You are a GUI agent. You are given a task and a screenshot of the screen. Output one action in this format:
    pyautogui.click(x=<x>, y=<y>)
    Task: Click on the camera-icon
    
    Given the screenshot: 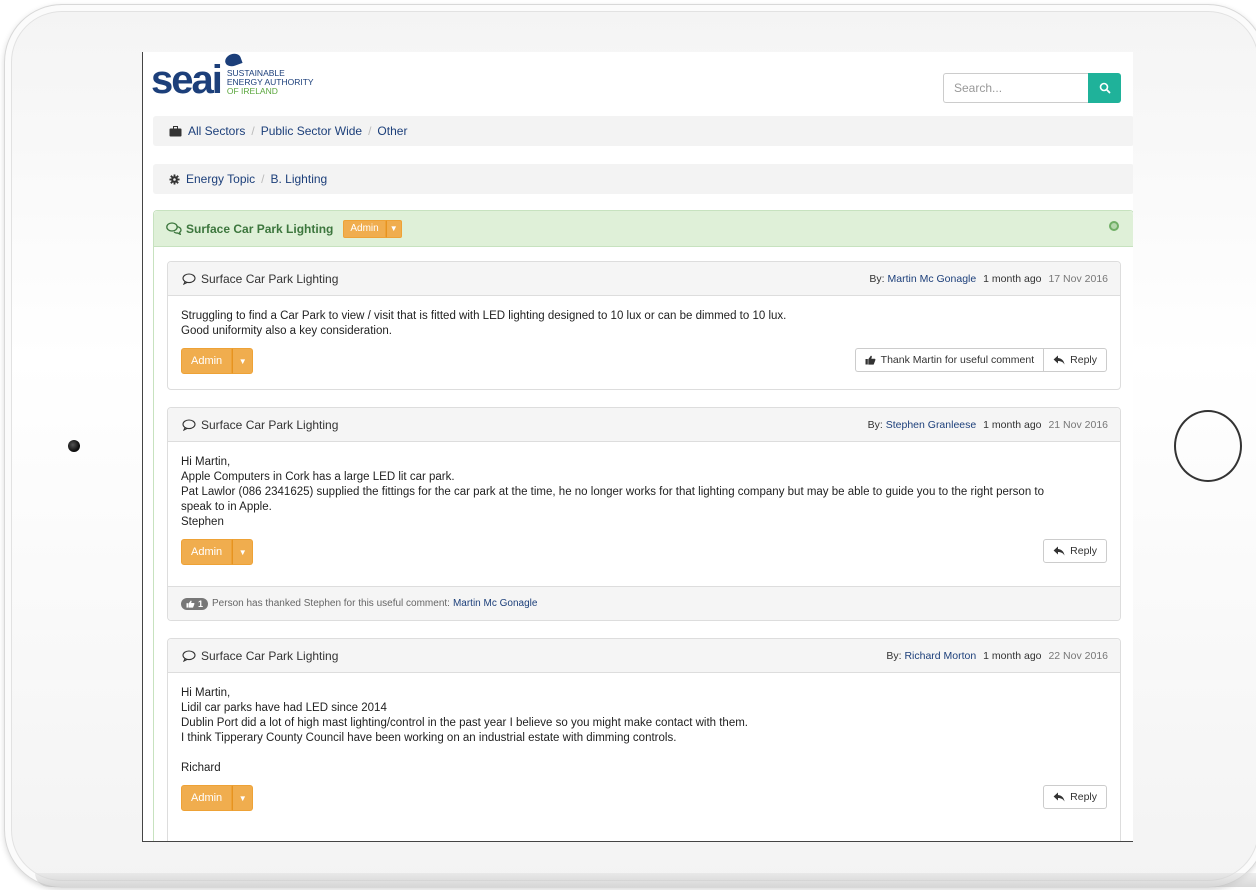 What is the action you would take?
    pyautogui.click(x=74, y=446)
    